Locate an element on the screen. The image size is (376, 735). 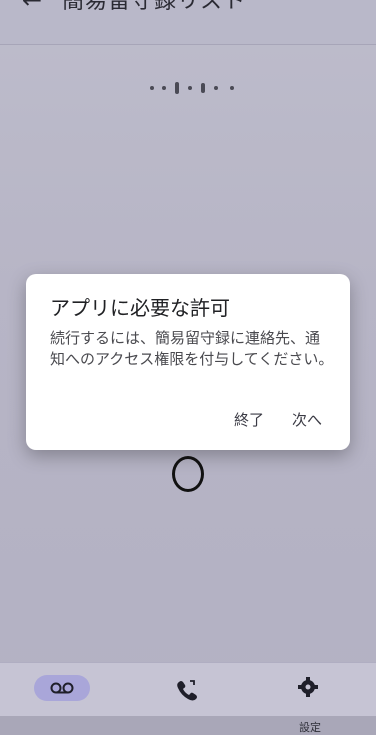
phone-icon is located at coordinates (187, 690).